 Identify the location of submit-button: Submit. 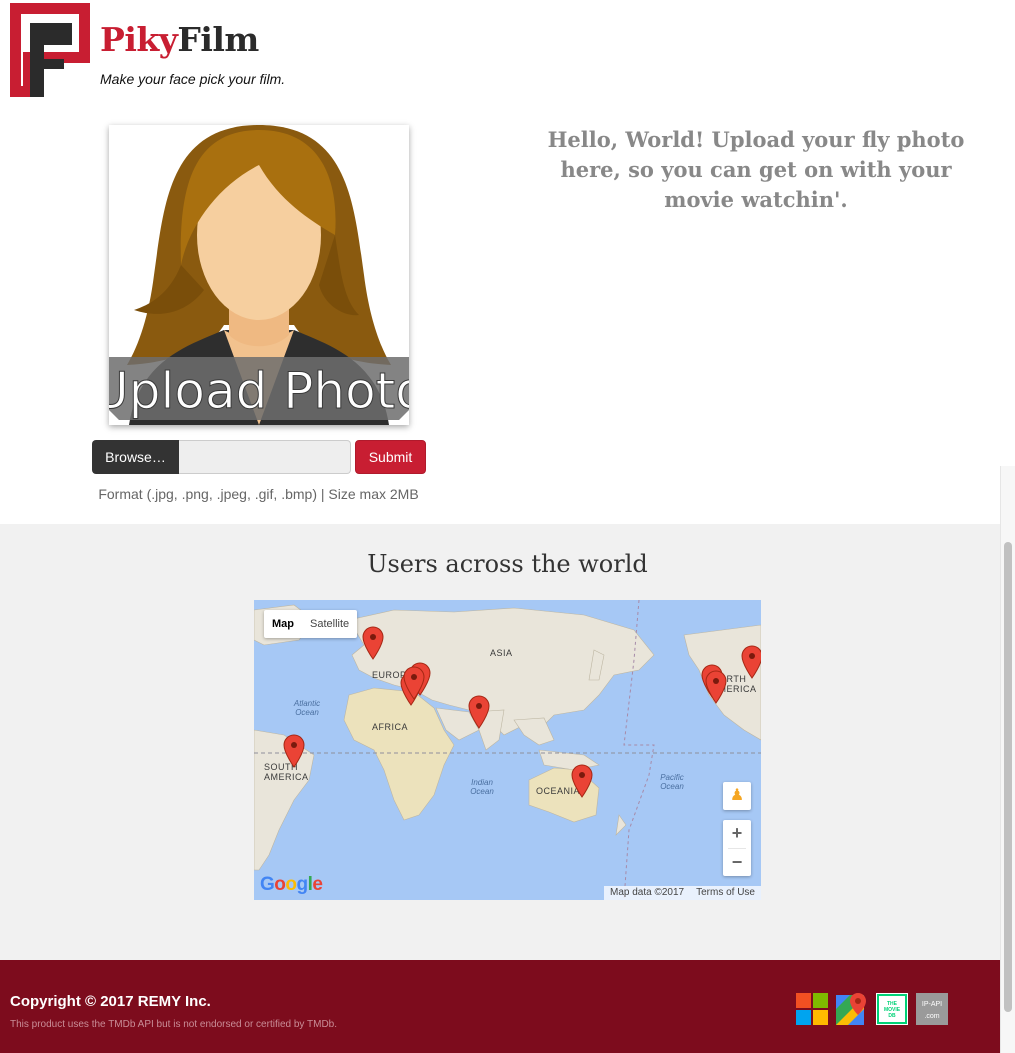
(390, 457).